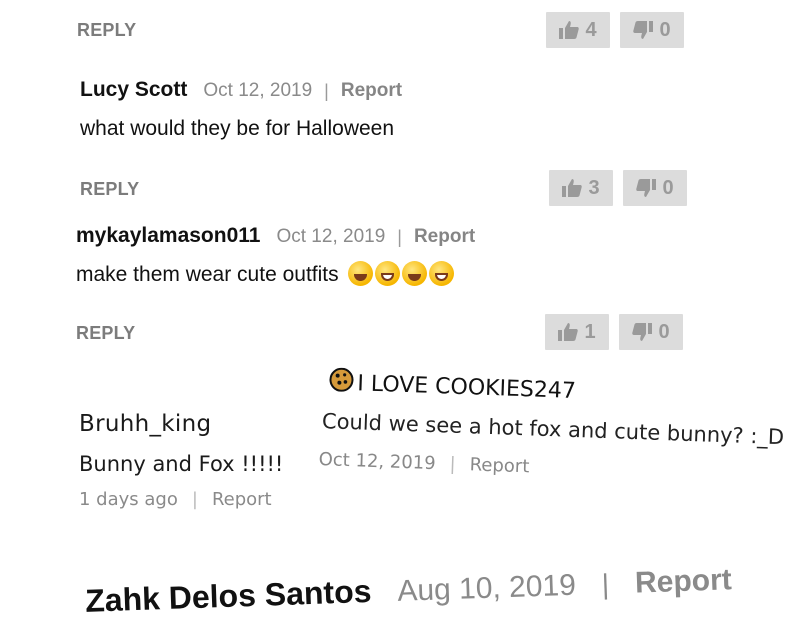 This screenshot has width=800, height=629. I want to click on comment-header-large: Zahk Delos Santos Aug 10, 2019 | Report, so click(421, 583).